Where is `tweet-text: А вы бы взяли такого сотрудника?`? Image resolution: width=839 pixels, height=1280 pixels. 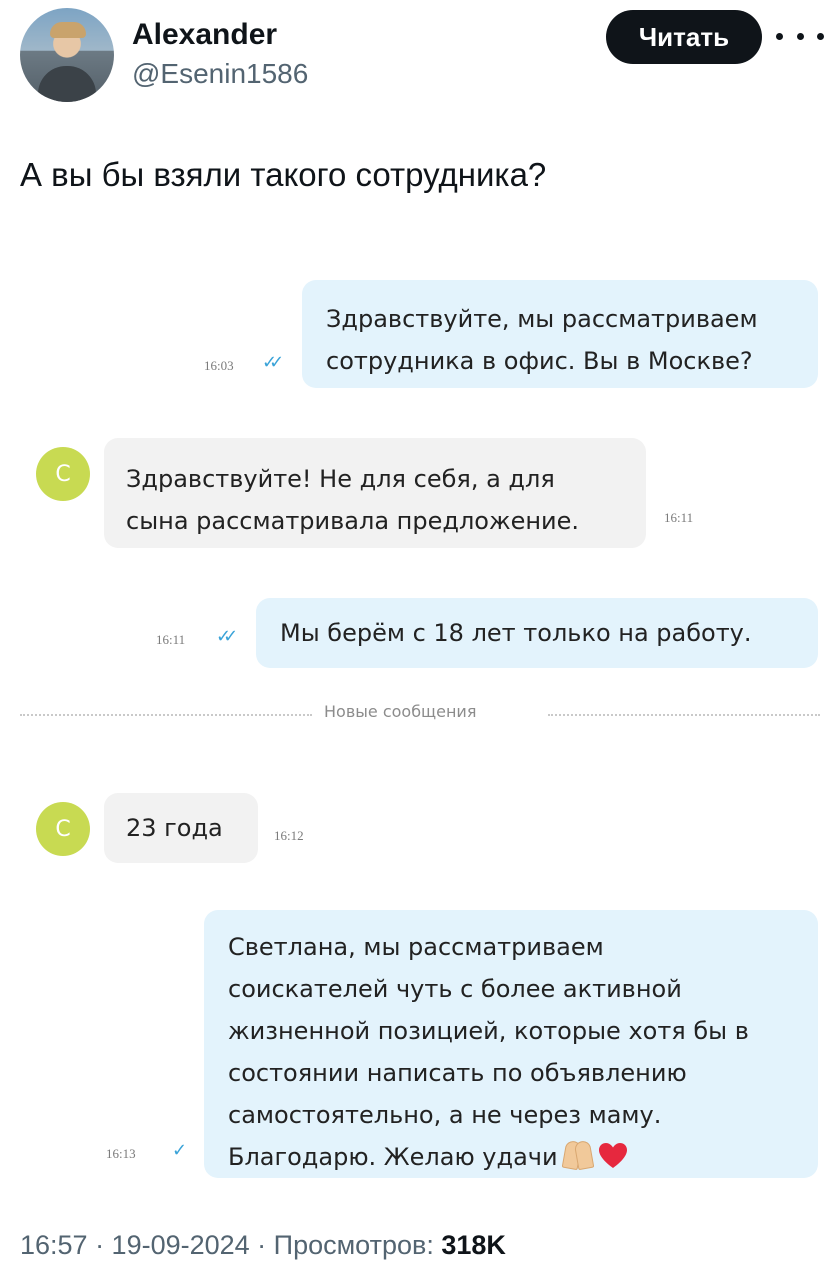
tweet-text: А вы бы взяли такого сотрудника? is located at coordinates (283, 174).